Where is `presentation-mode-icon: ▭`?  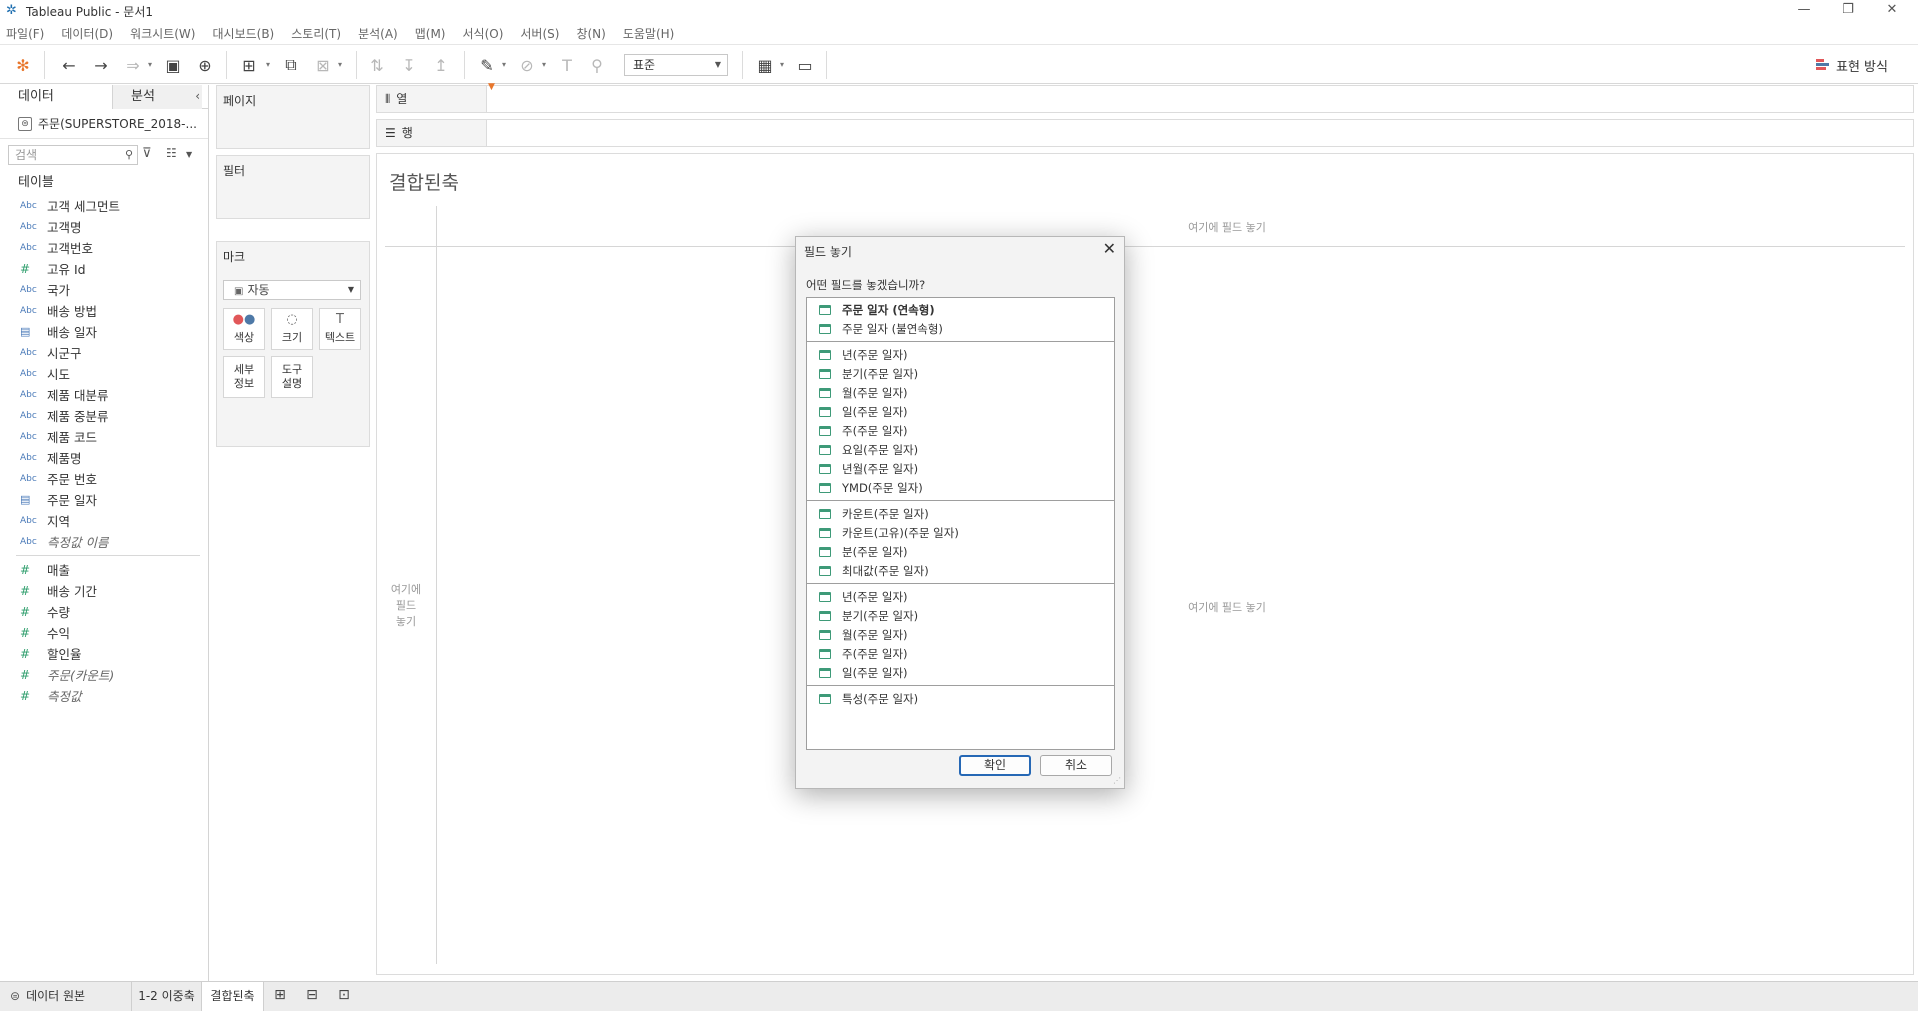
presentation-mode-icon: ▭ is located at coordinates (805, 65).